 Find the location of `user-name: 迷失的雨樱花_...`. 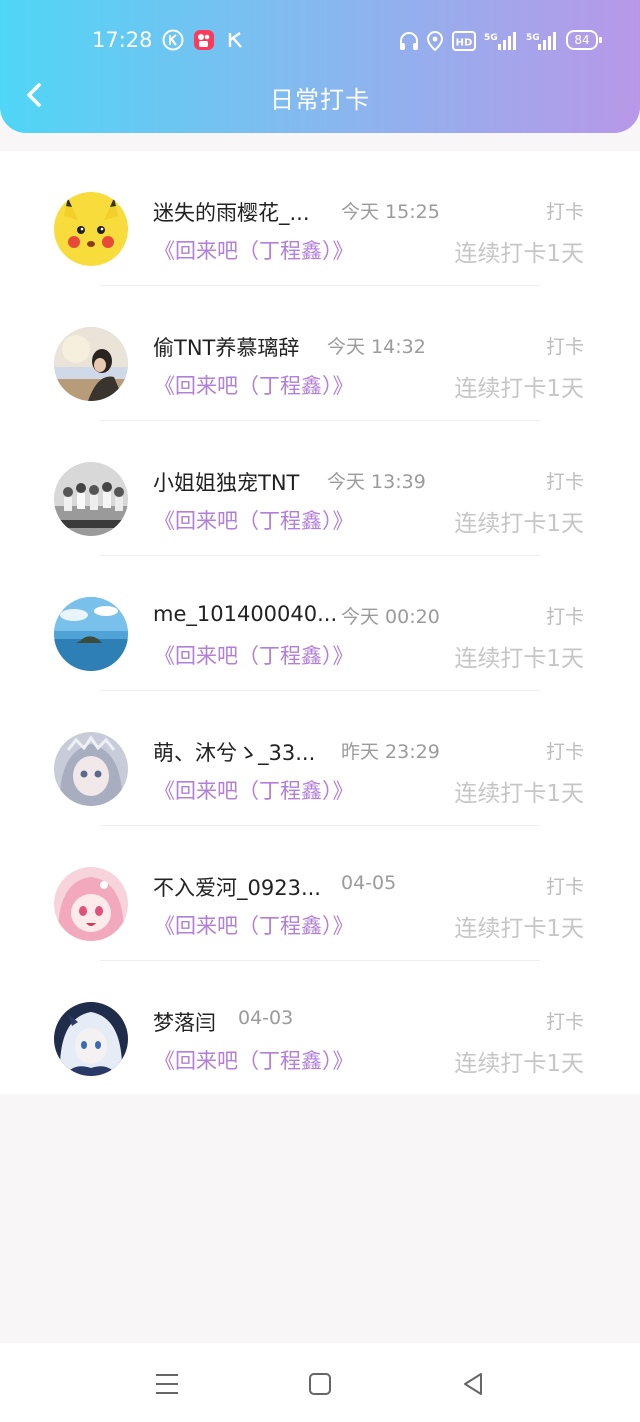

user-name: 迷失的雨樱花_... is located at coordinates (231, 212).